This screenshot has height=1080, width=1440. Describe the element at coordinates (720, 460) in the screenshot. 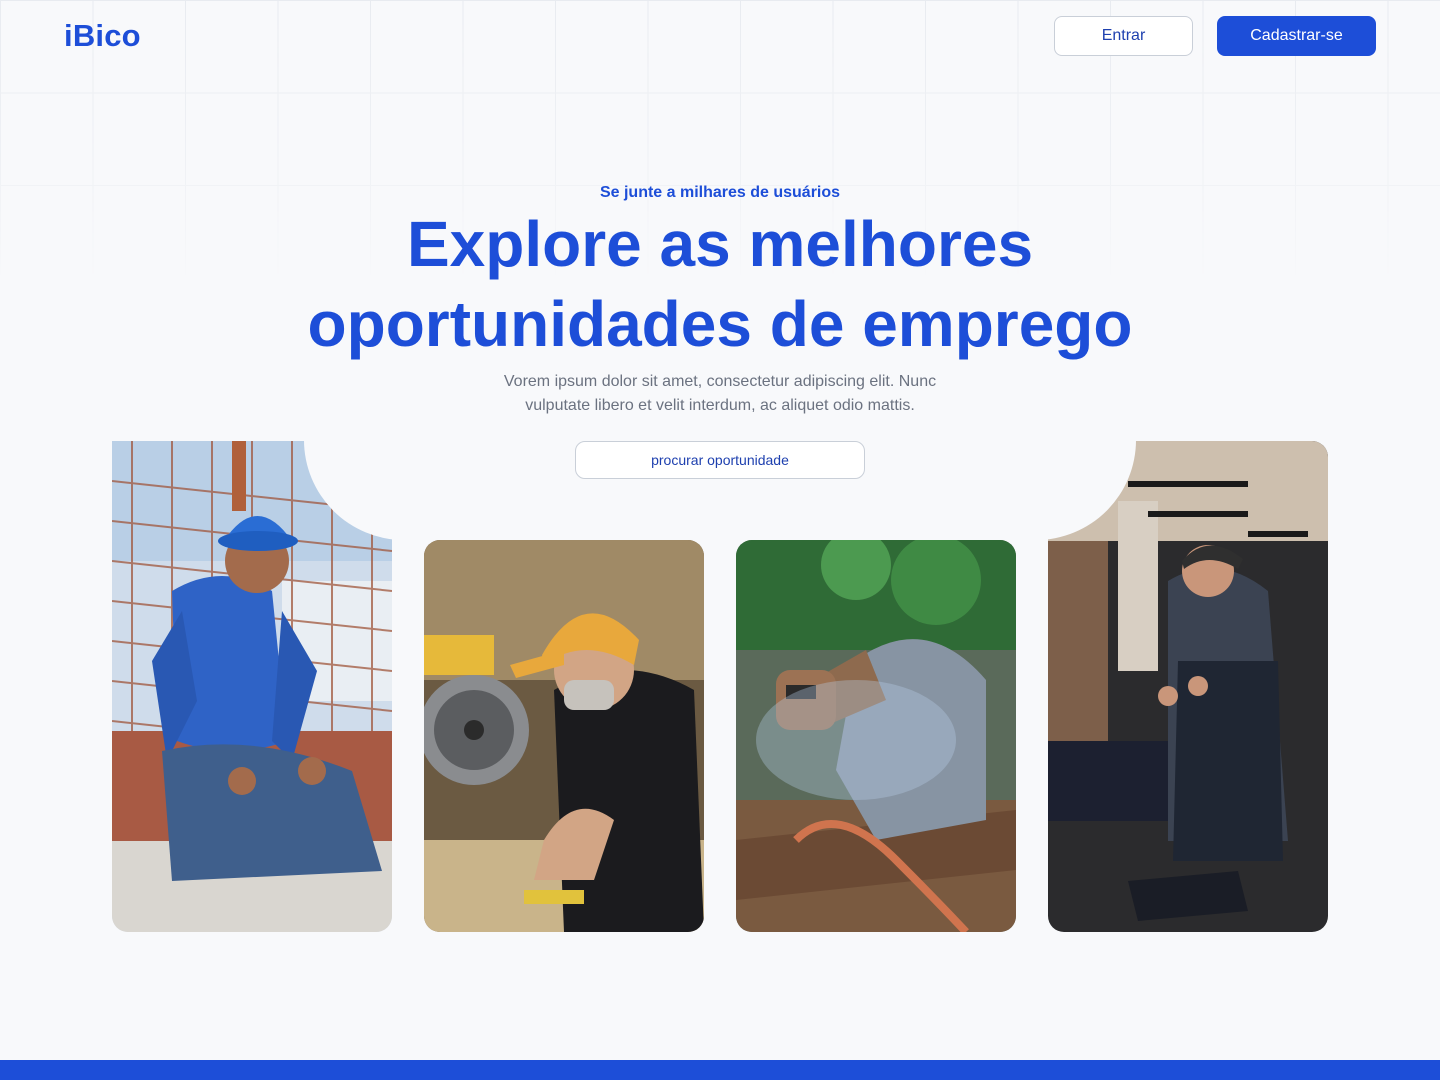

I see `search-opportunity-button: procurar oportunidade` at that location.